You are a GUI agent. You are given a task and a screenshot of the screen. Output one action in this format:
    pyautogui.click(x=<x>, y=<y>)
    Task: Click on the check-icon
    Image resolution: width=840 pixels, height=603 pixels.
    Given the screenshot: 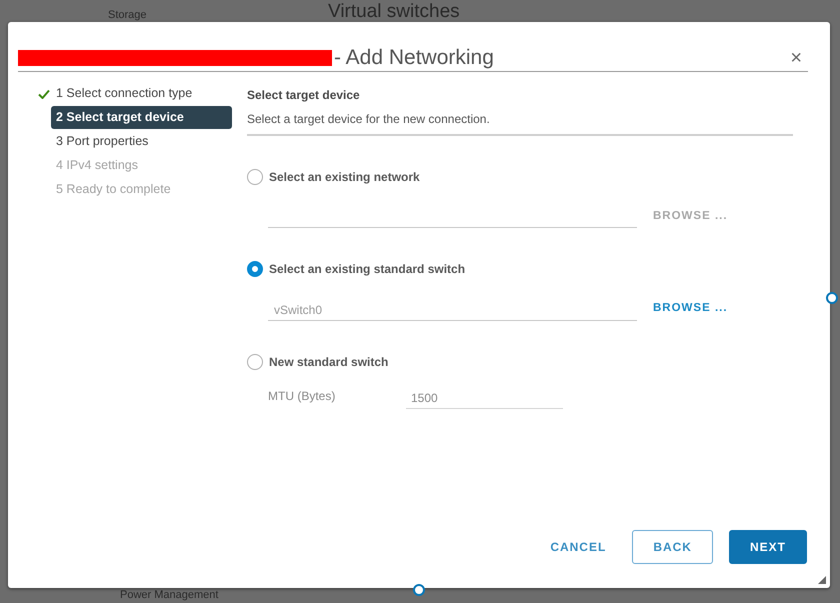 What is the action you would take?
    pyautogui.click(x=44, y=93)
    